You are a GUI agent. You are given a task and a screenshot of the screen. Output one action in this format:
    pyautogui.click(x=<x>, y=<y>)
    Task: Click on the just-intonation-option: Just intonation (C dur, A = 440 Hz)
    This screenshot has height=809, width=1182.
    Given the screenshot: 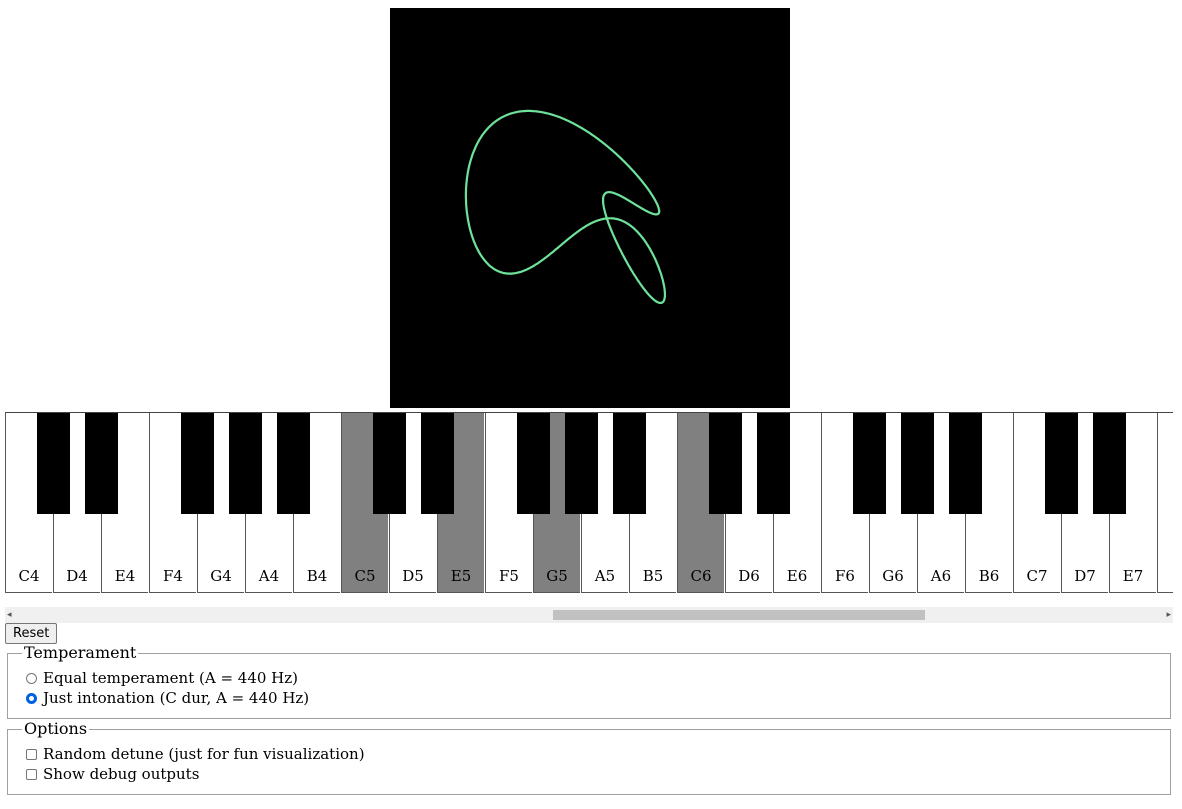 What is the action you would take?
    pyautogui.click(x=167, y=698)
    